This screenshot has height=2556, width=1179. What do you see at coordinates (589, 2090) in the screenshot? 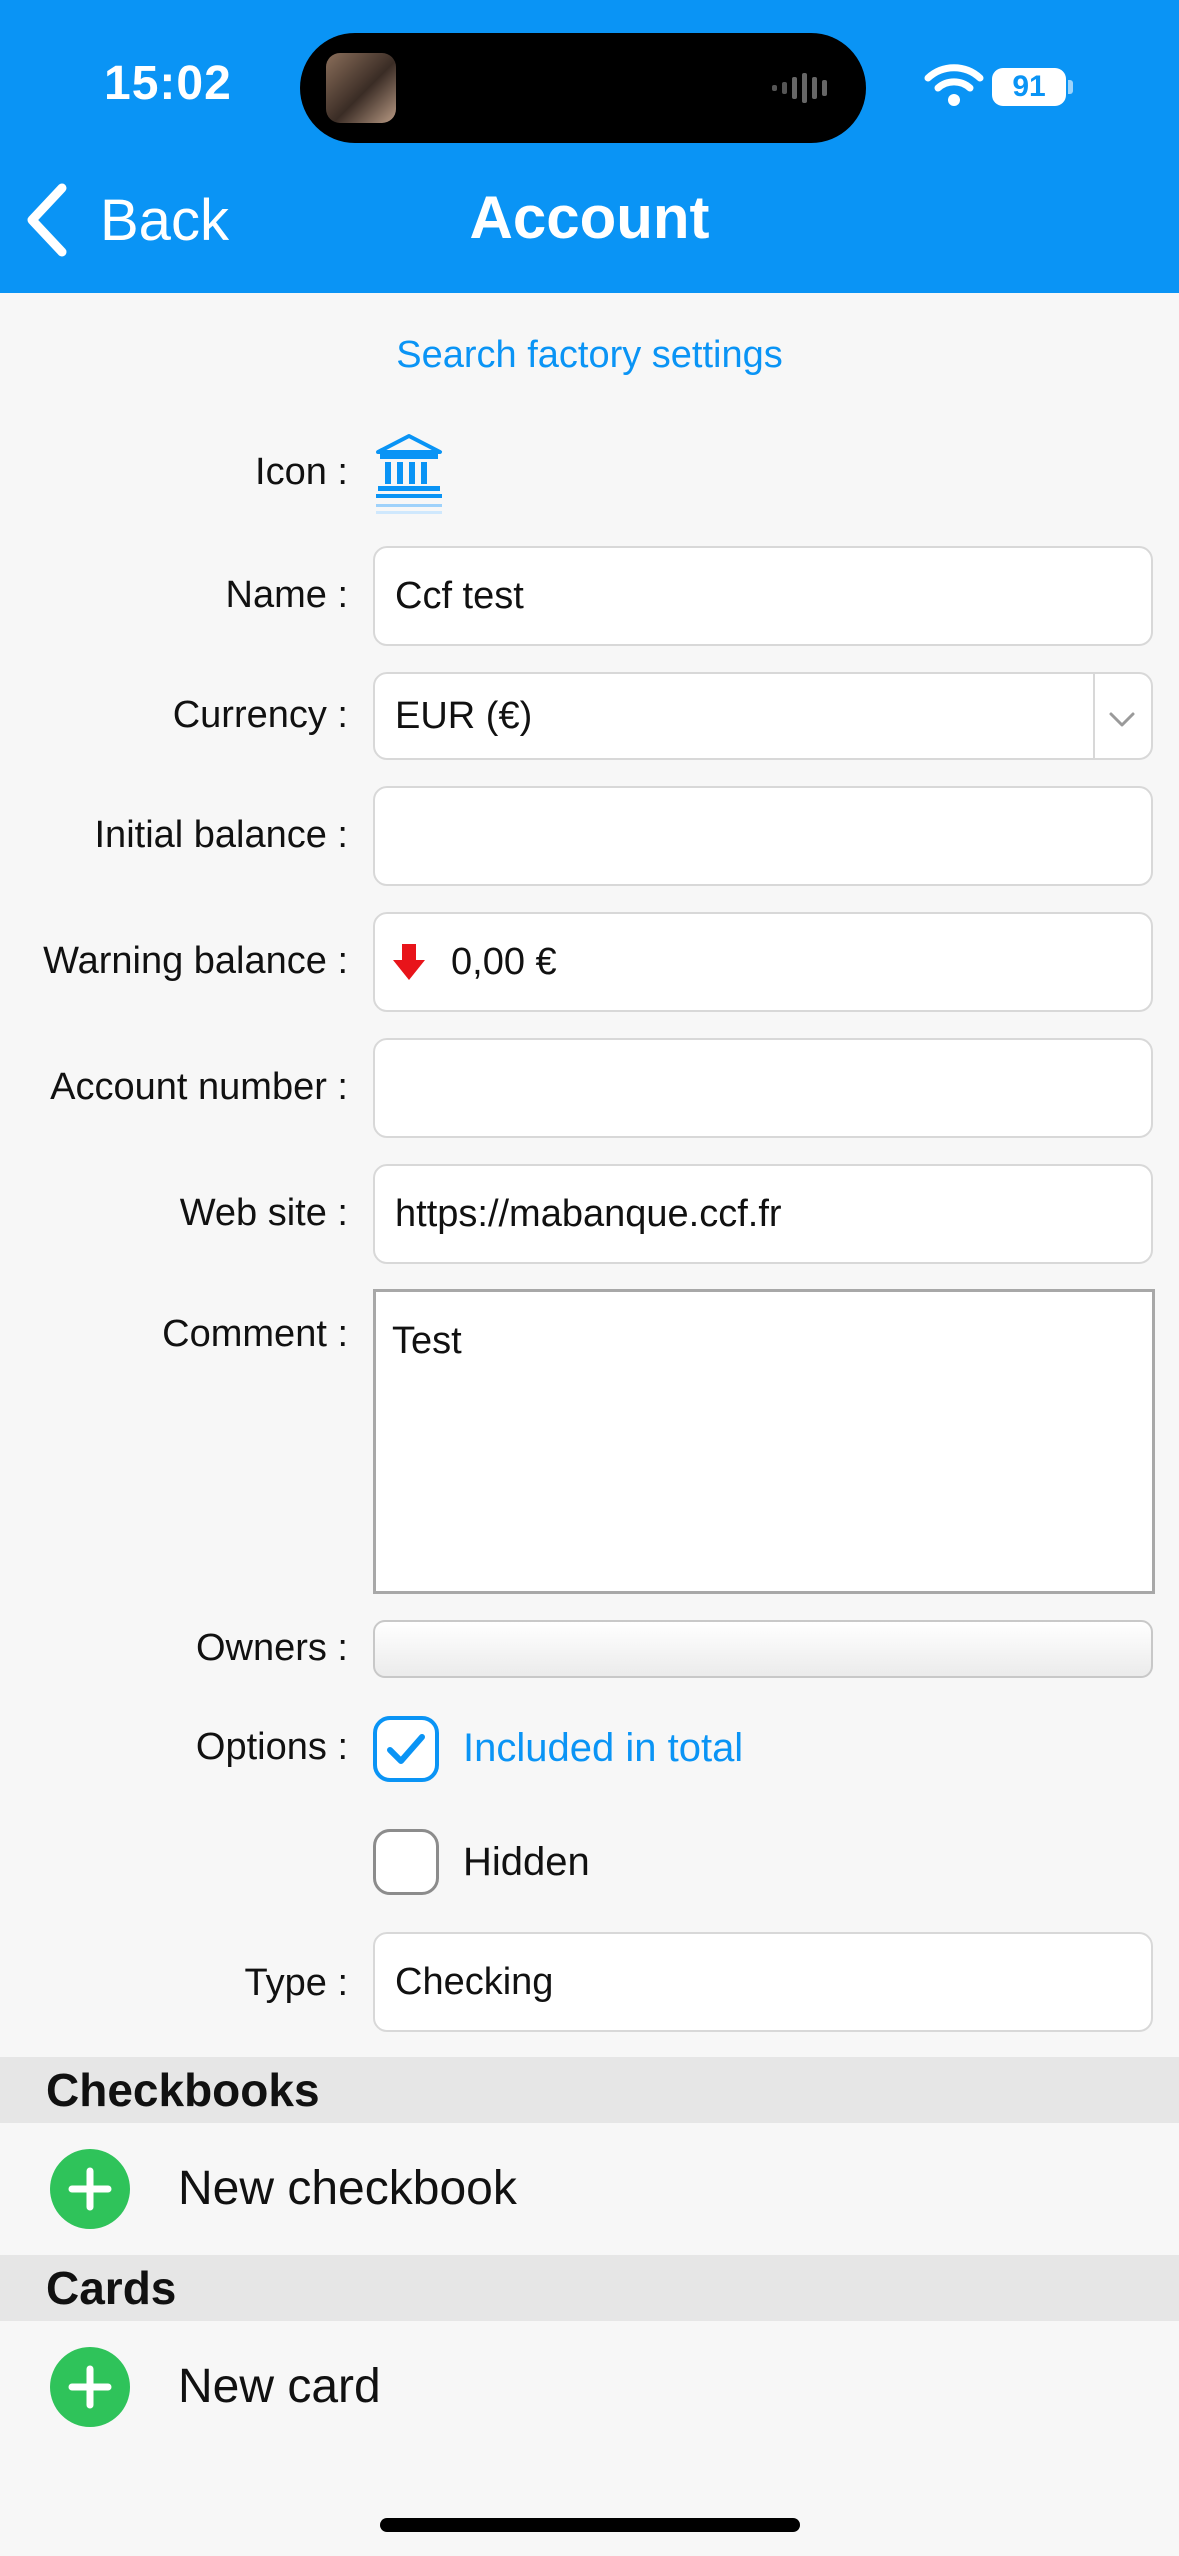
I see `section-header-checkbooks: Checkbooks` at bounding box center [589, 2090].